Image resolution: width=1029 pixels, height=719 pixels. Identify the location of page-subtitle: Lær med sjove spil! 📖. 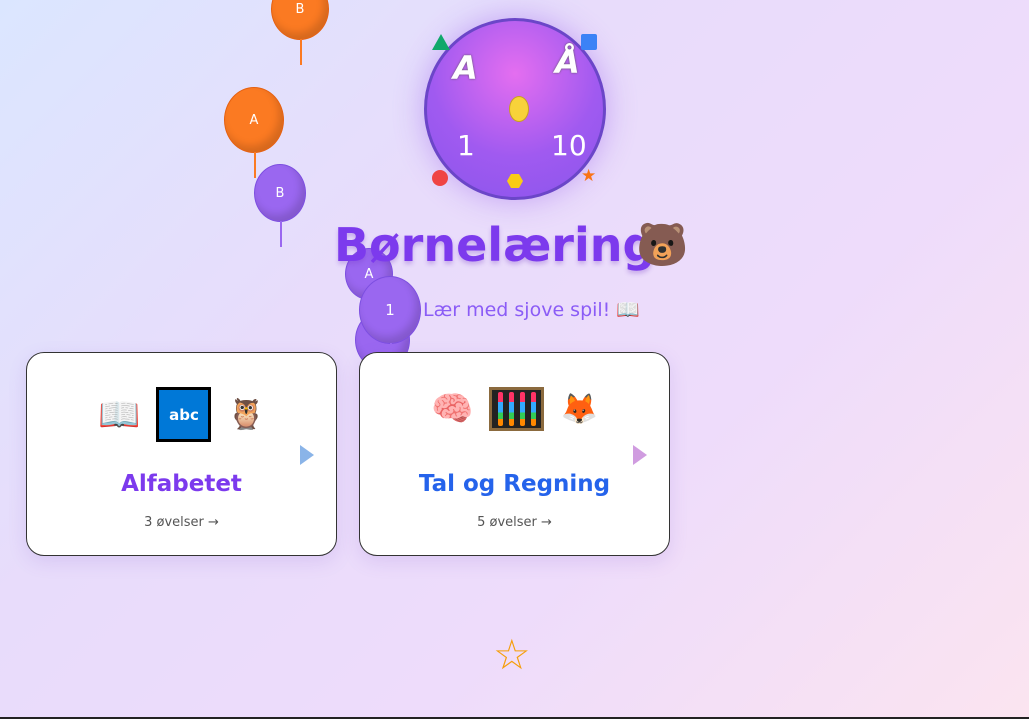
(531, 310).